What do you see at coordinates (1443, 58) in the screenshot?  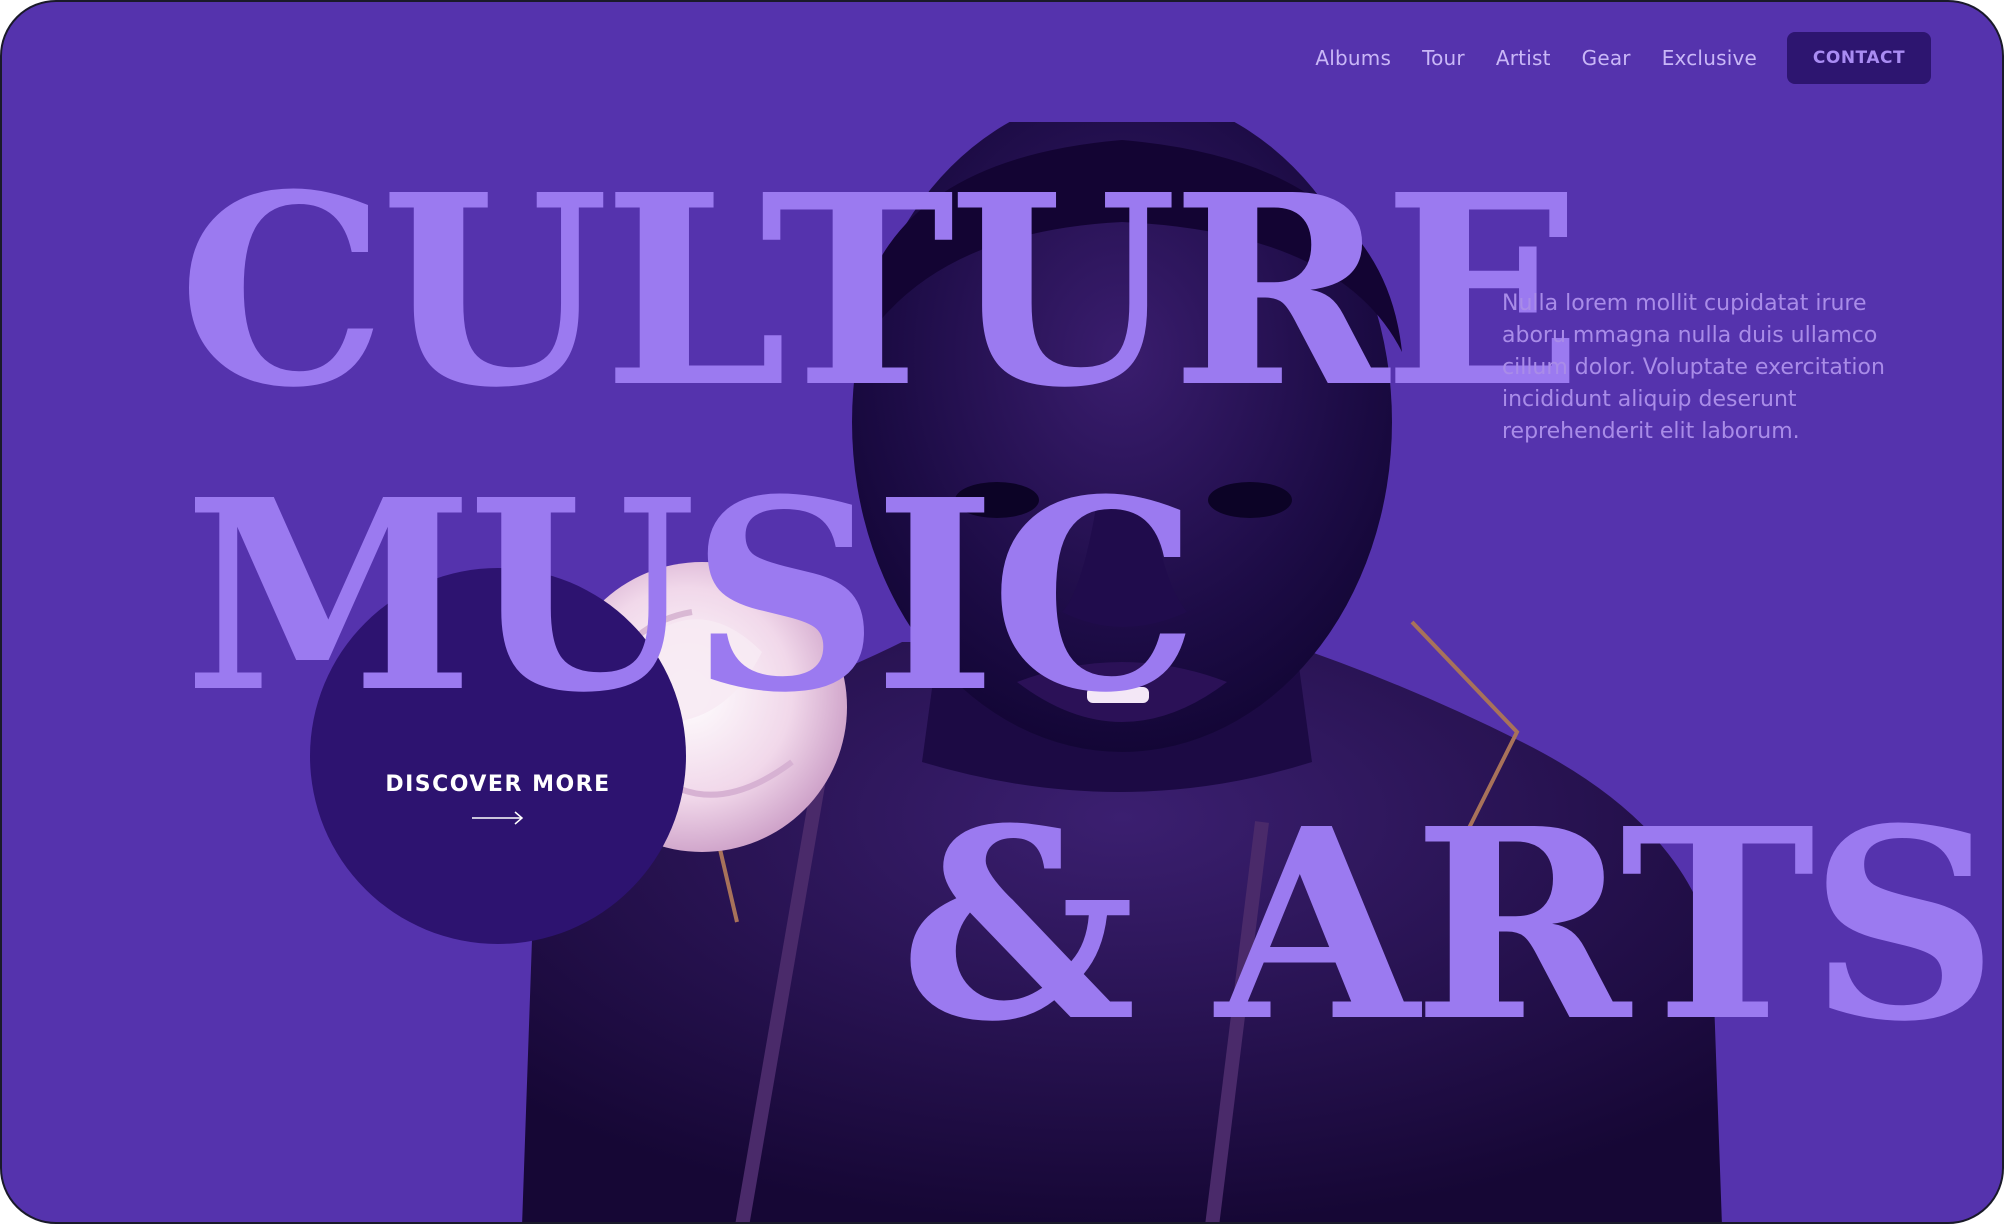 I see `nav-link-tour: Tour` at bounding box center [1443, 58].